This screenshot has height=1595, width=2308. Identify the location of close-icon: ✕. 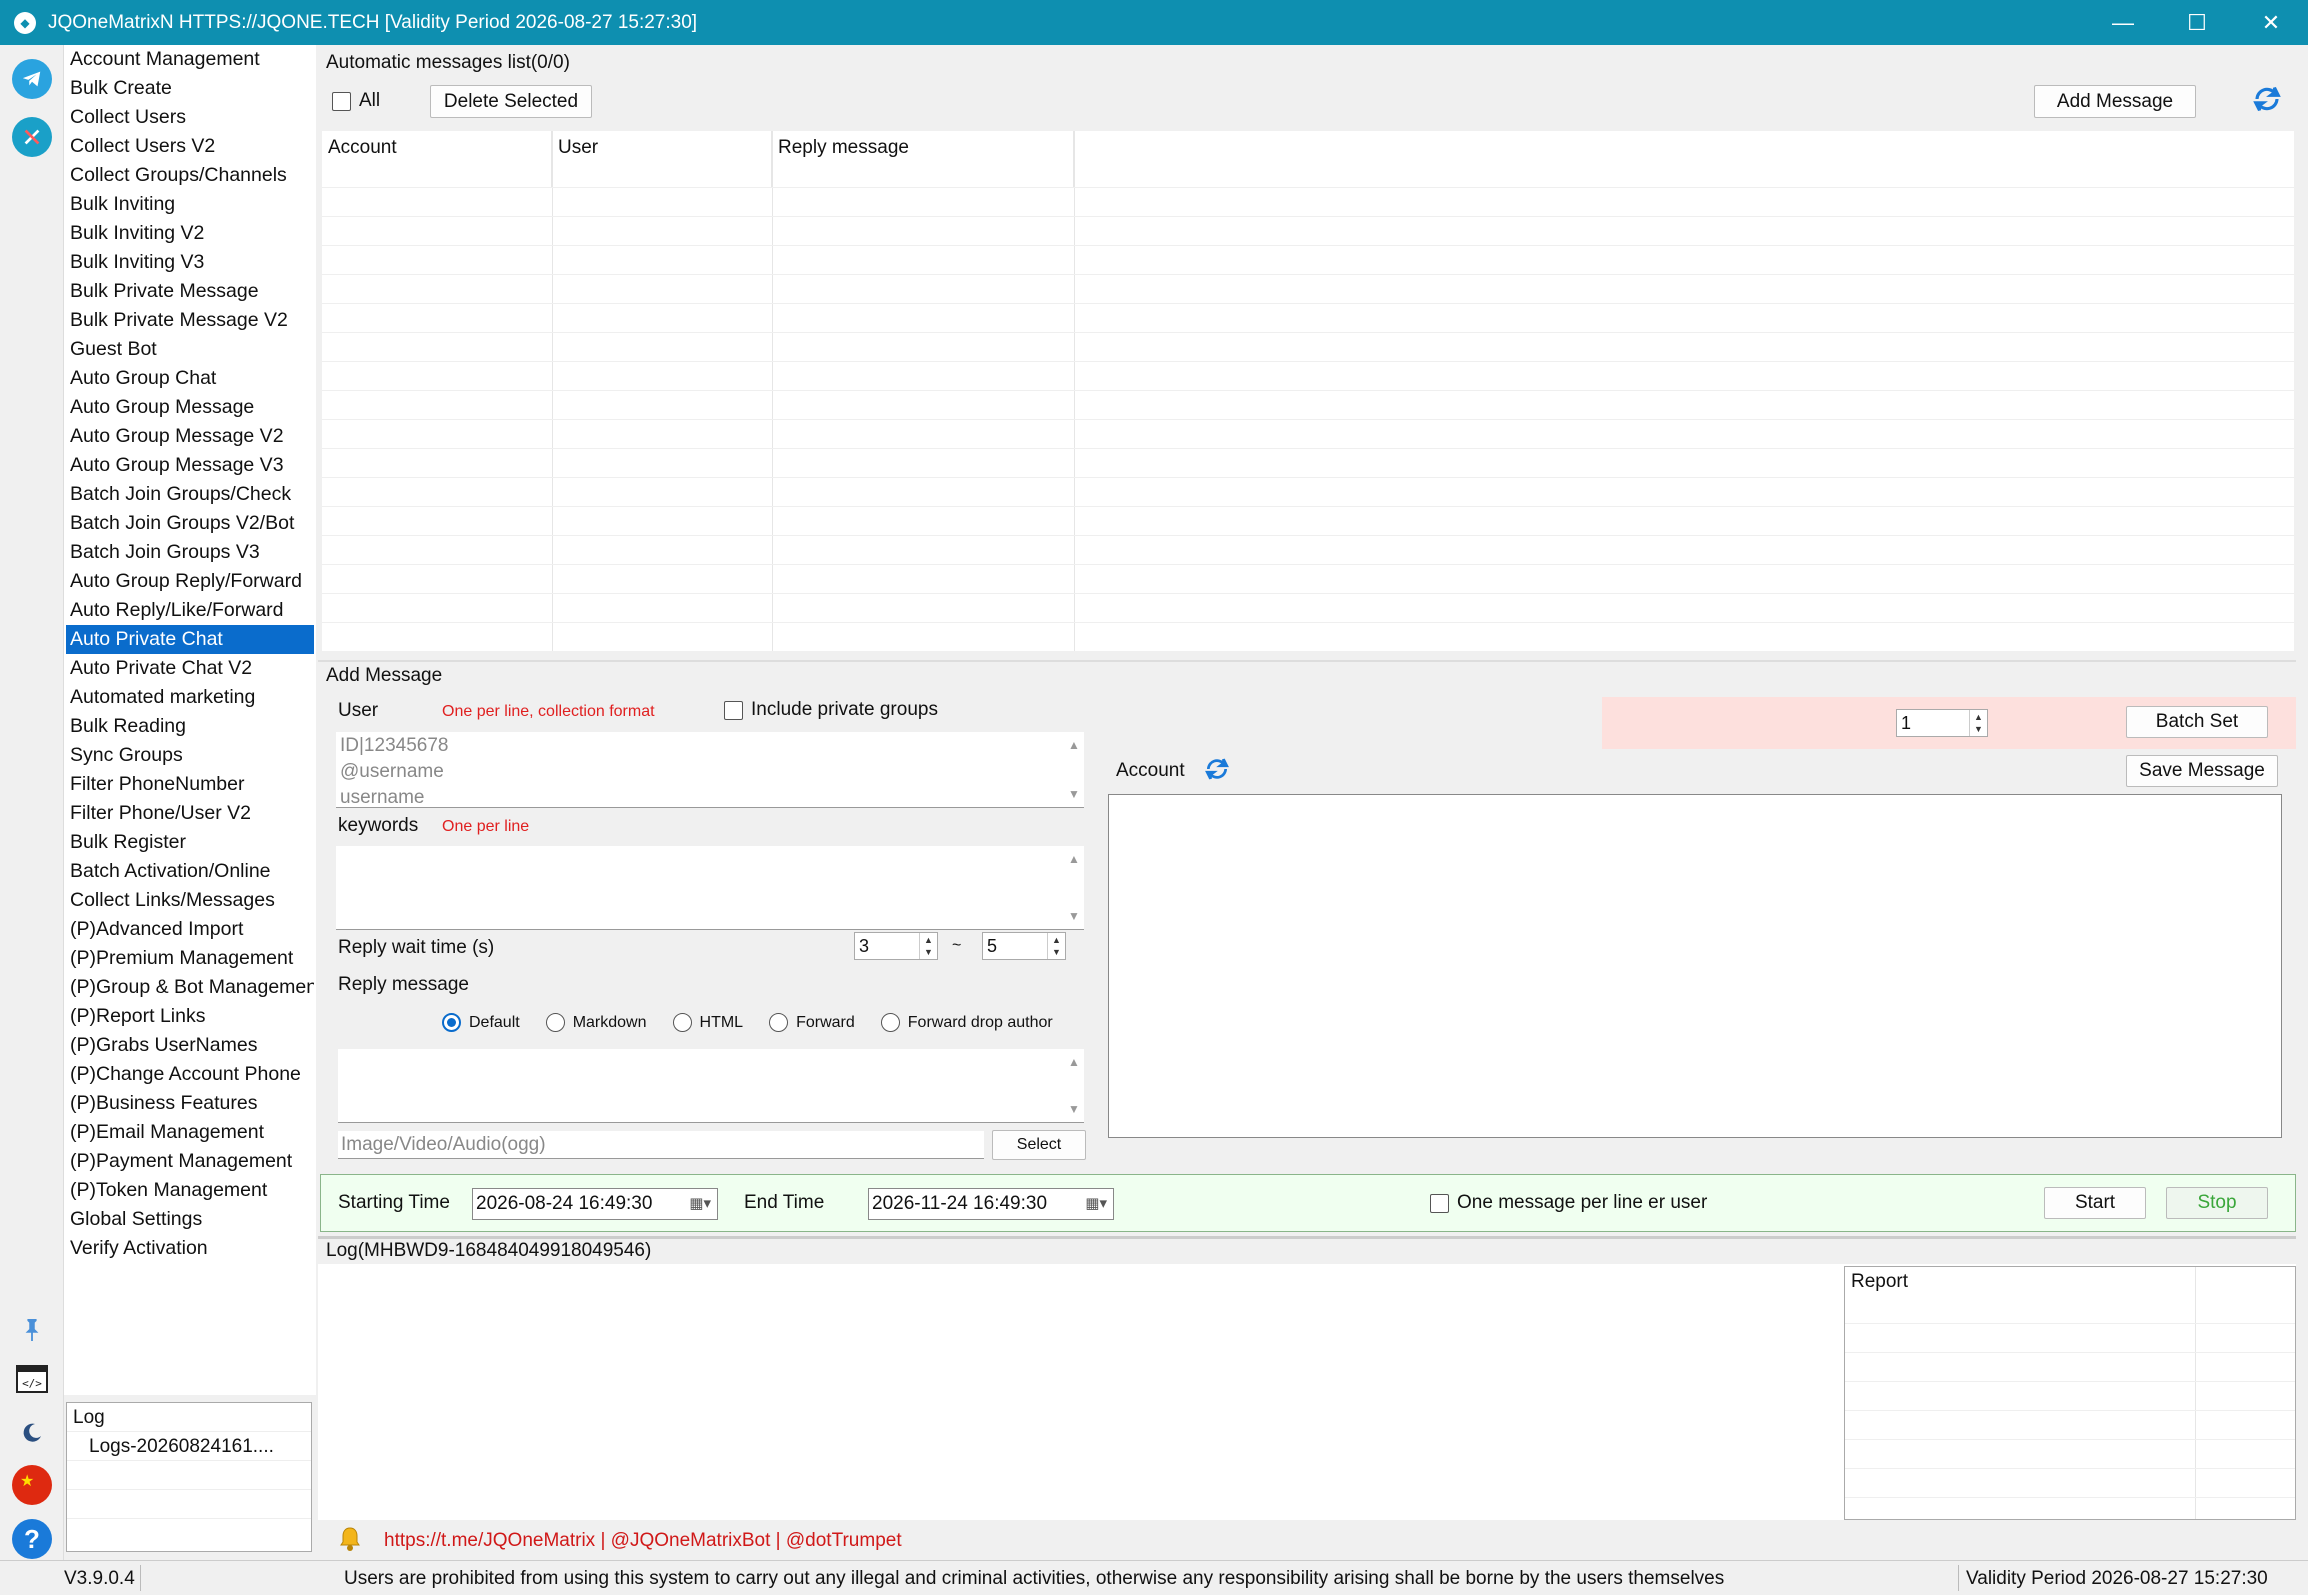
(2271, 22).